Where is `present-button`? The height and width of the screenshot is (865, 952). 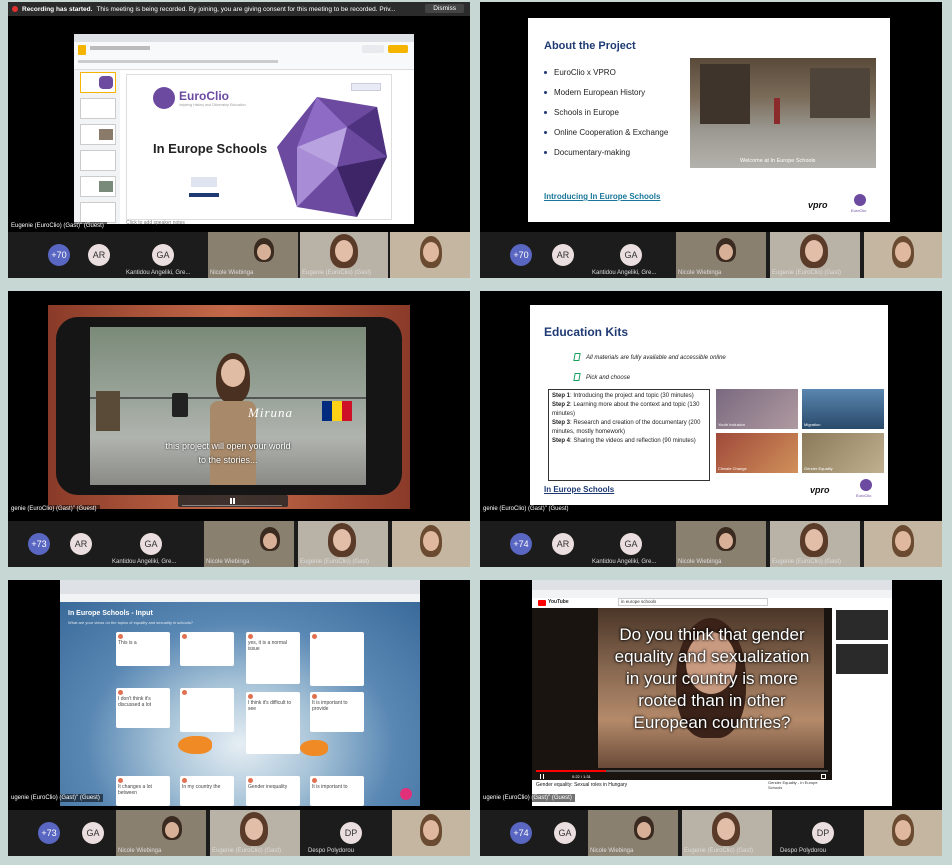
present-button is located at coordinates (373, 49).